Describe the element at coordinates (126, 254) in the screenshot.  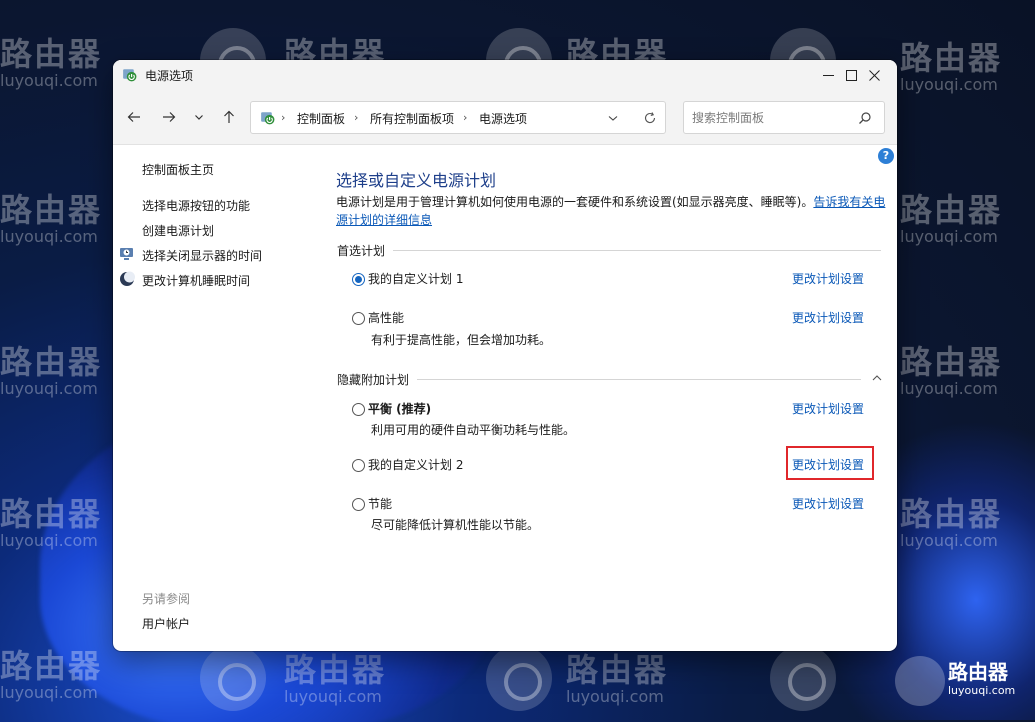
I see `monitor-clock-icon` at that location.